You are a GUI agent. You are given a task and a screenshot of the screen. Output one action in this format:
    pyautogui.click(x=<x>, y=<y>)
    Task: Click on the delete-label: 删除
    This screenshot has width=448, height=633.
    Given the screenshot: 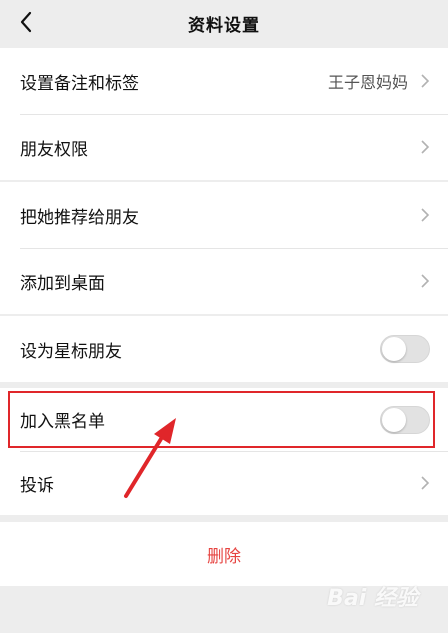 What is the action you would take?
    pyautogui.click(x=224, y=556)
    